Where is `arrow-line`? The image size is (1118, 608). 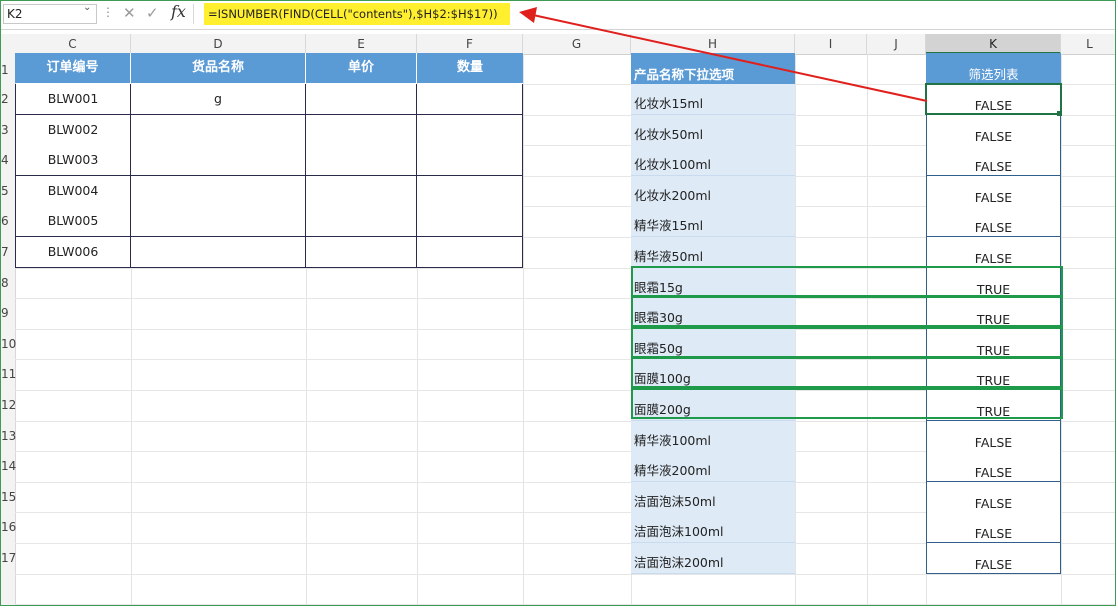
arrow-line is located at coordinates (730, 58).